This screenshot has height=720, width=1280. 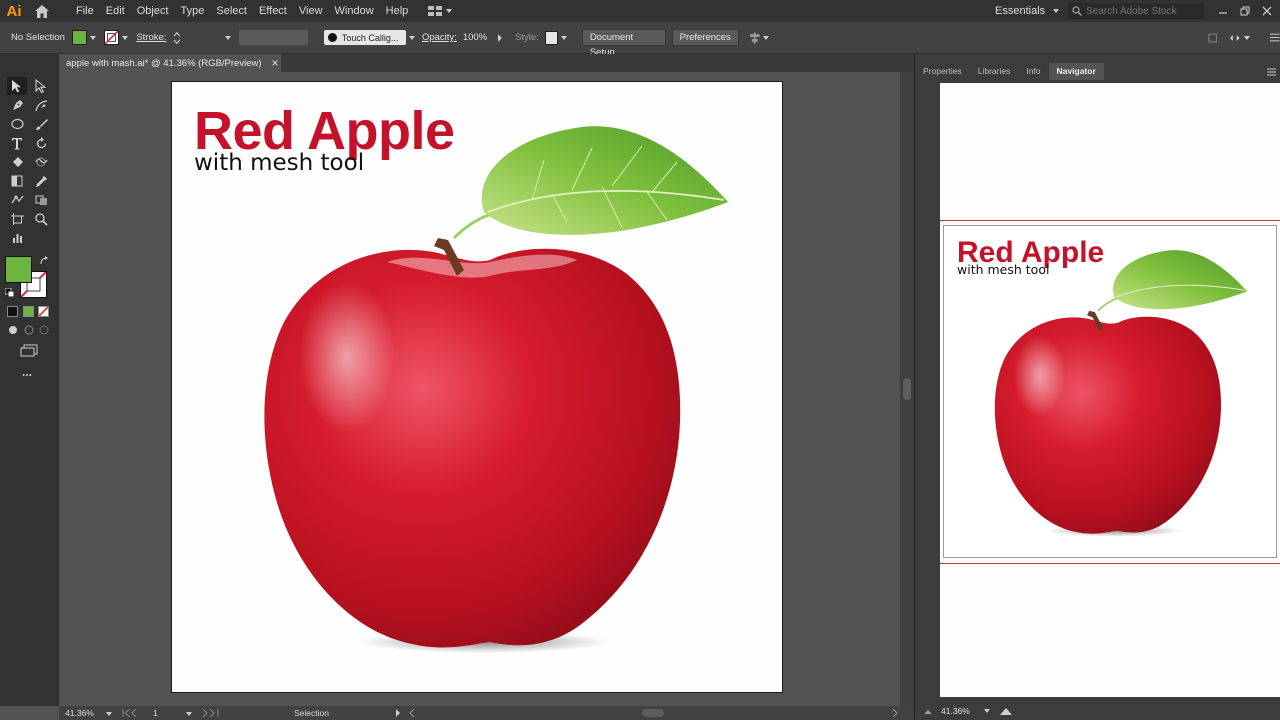 I want to click on eyedropper-tool, so click(x=41, y=181).